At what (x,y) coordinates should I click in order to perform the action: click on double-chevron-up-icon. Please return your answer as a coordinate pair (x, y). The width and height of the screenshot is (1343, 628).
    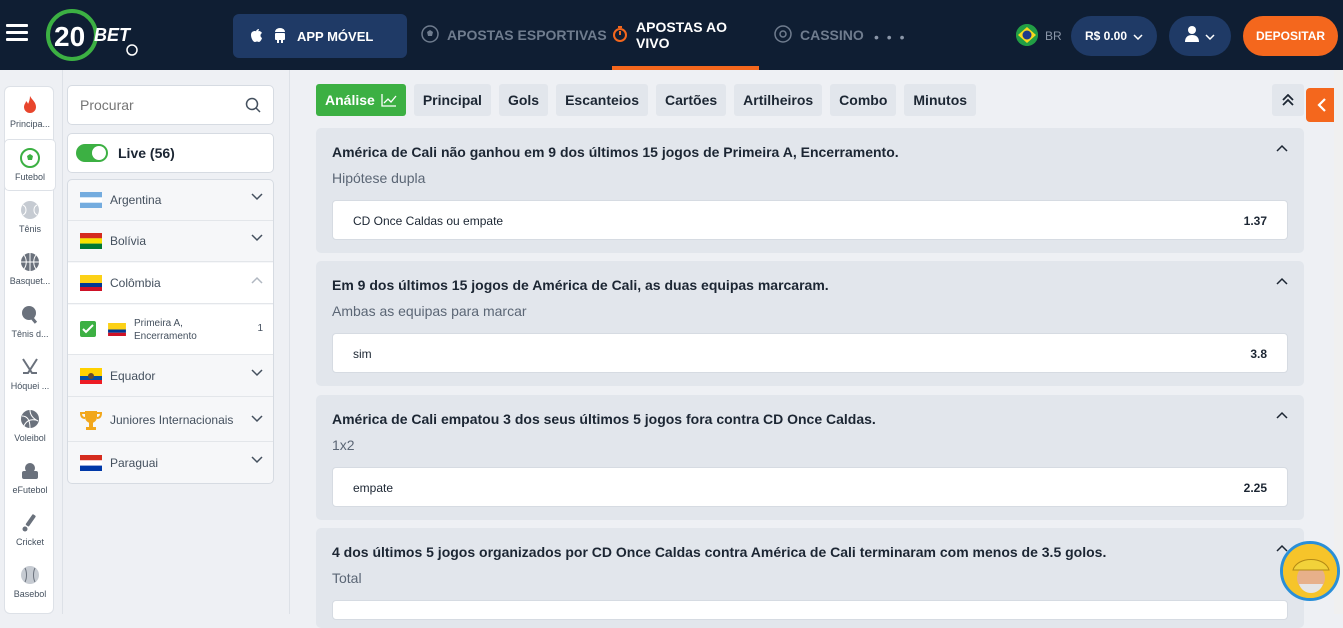
    Looking at the image, I should click on (1288, 100).